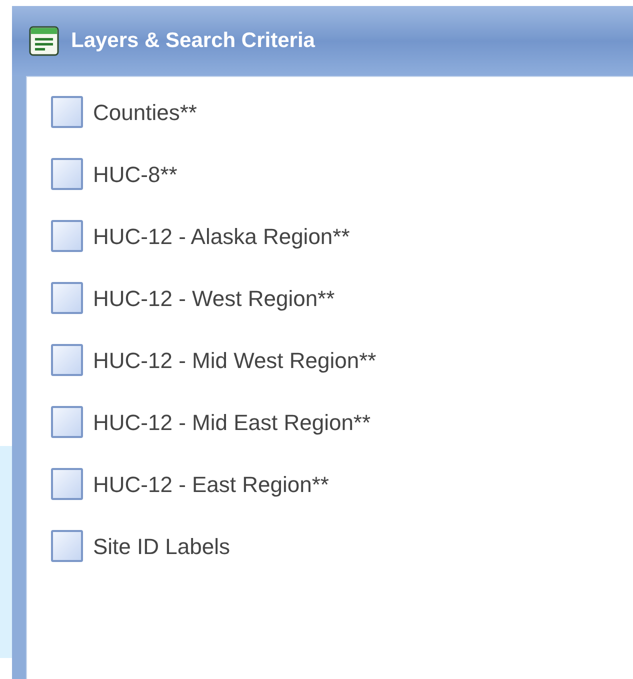 Image resolution: width=633 pixels, height=679 pixels. I want to click on form-icon, so click(44, 41).